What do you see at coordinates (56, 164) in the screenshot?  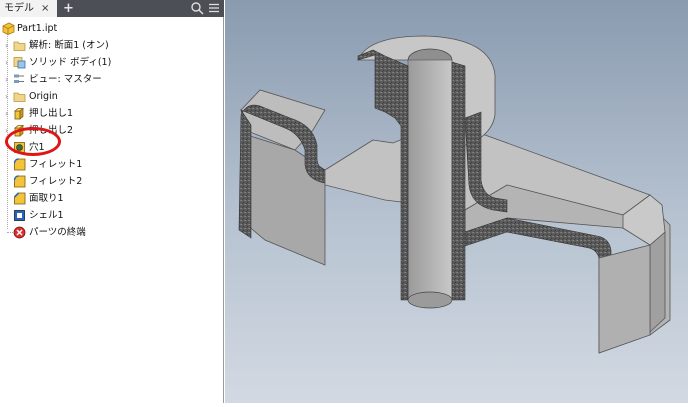 I see `tree-item-label: フィレット1` at bounding box center [56, 164].